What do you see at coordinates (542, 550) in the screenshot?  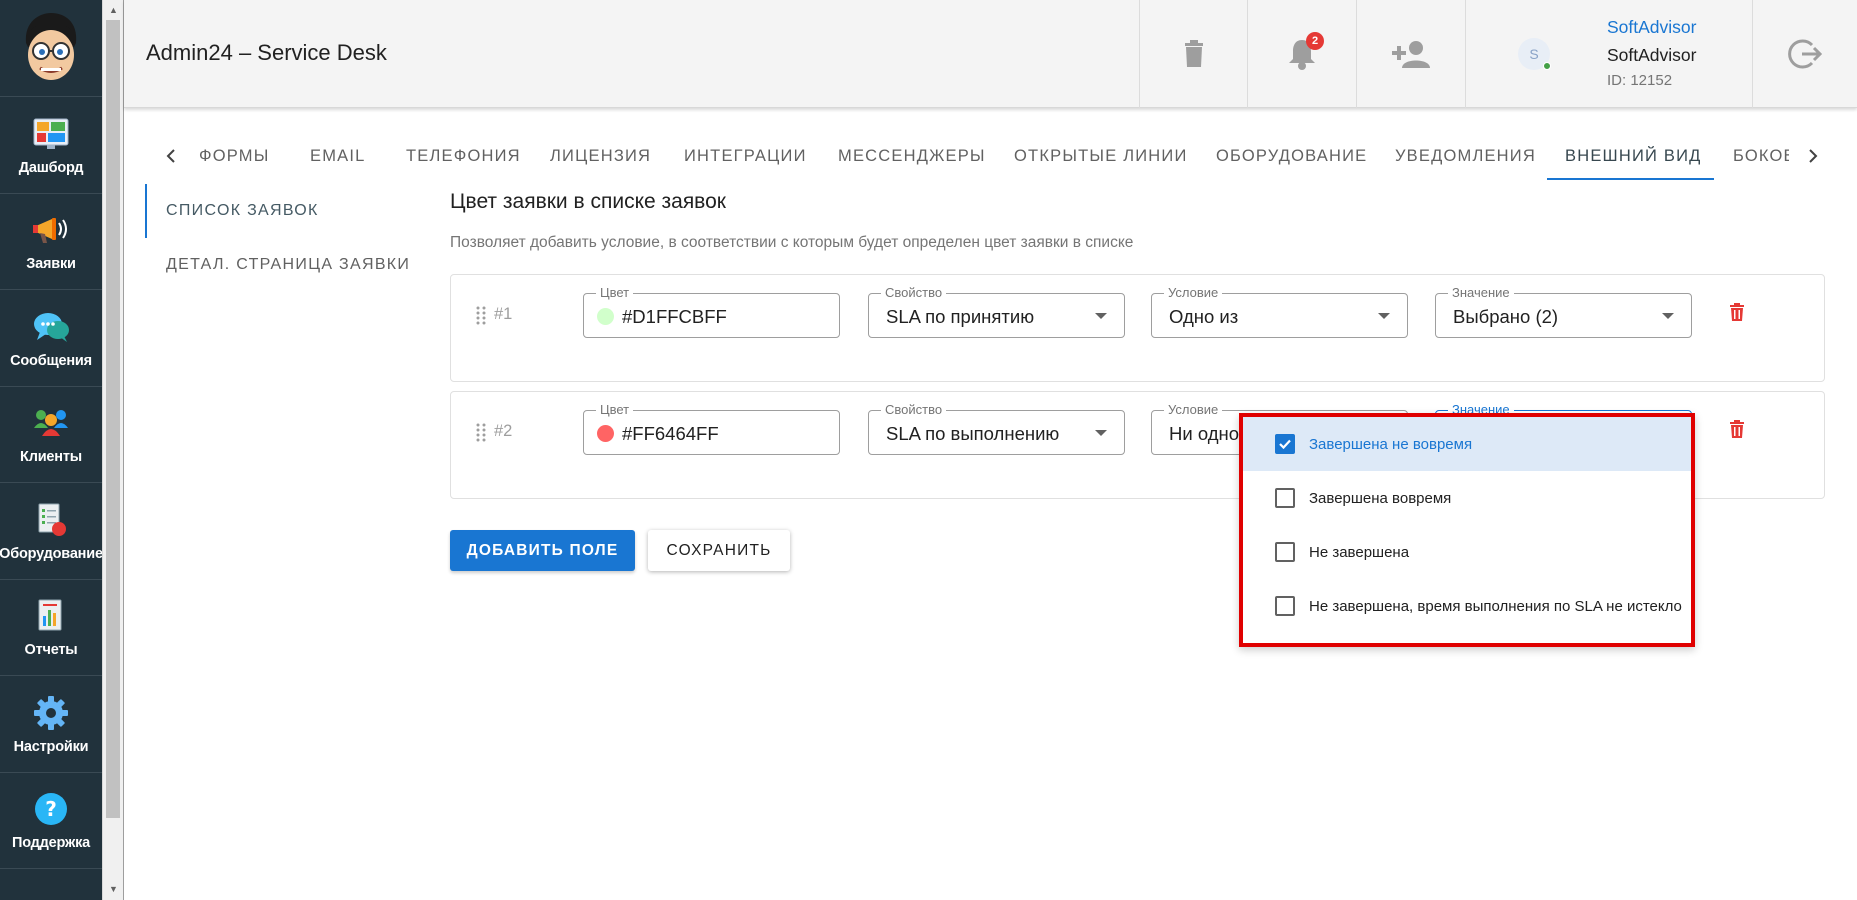 I see `add-field-button: ДОБАВИТЬ ПОЛЕ` at bounding box center [542, 550].